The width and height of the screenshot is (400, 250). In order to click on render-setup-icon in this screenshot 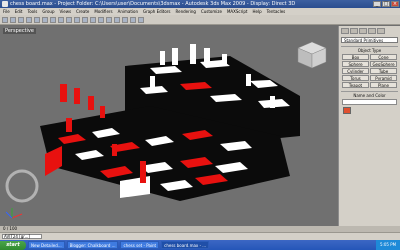, I will do `click(133, 20)`.